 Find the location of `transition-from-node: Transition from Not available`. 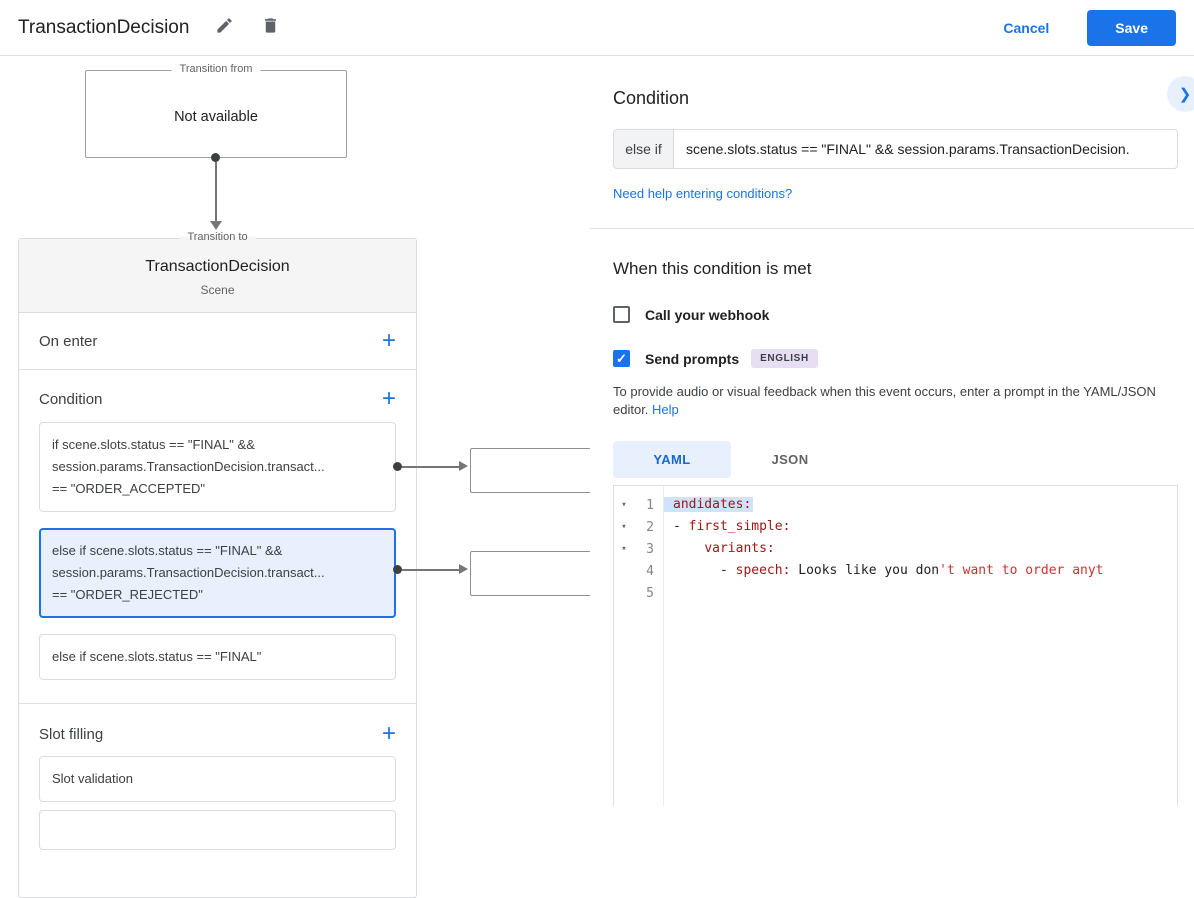

transition-from-node: Transition from Not available is located at coordinates (216, 110).